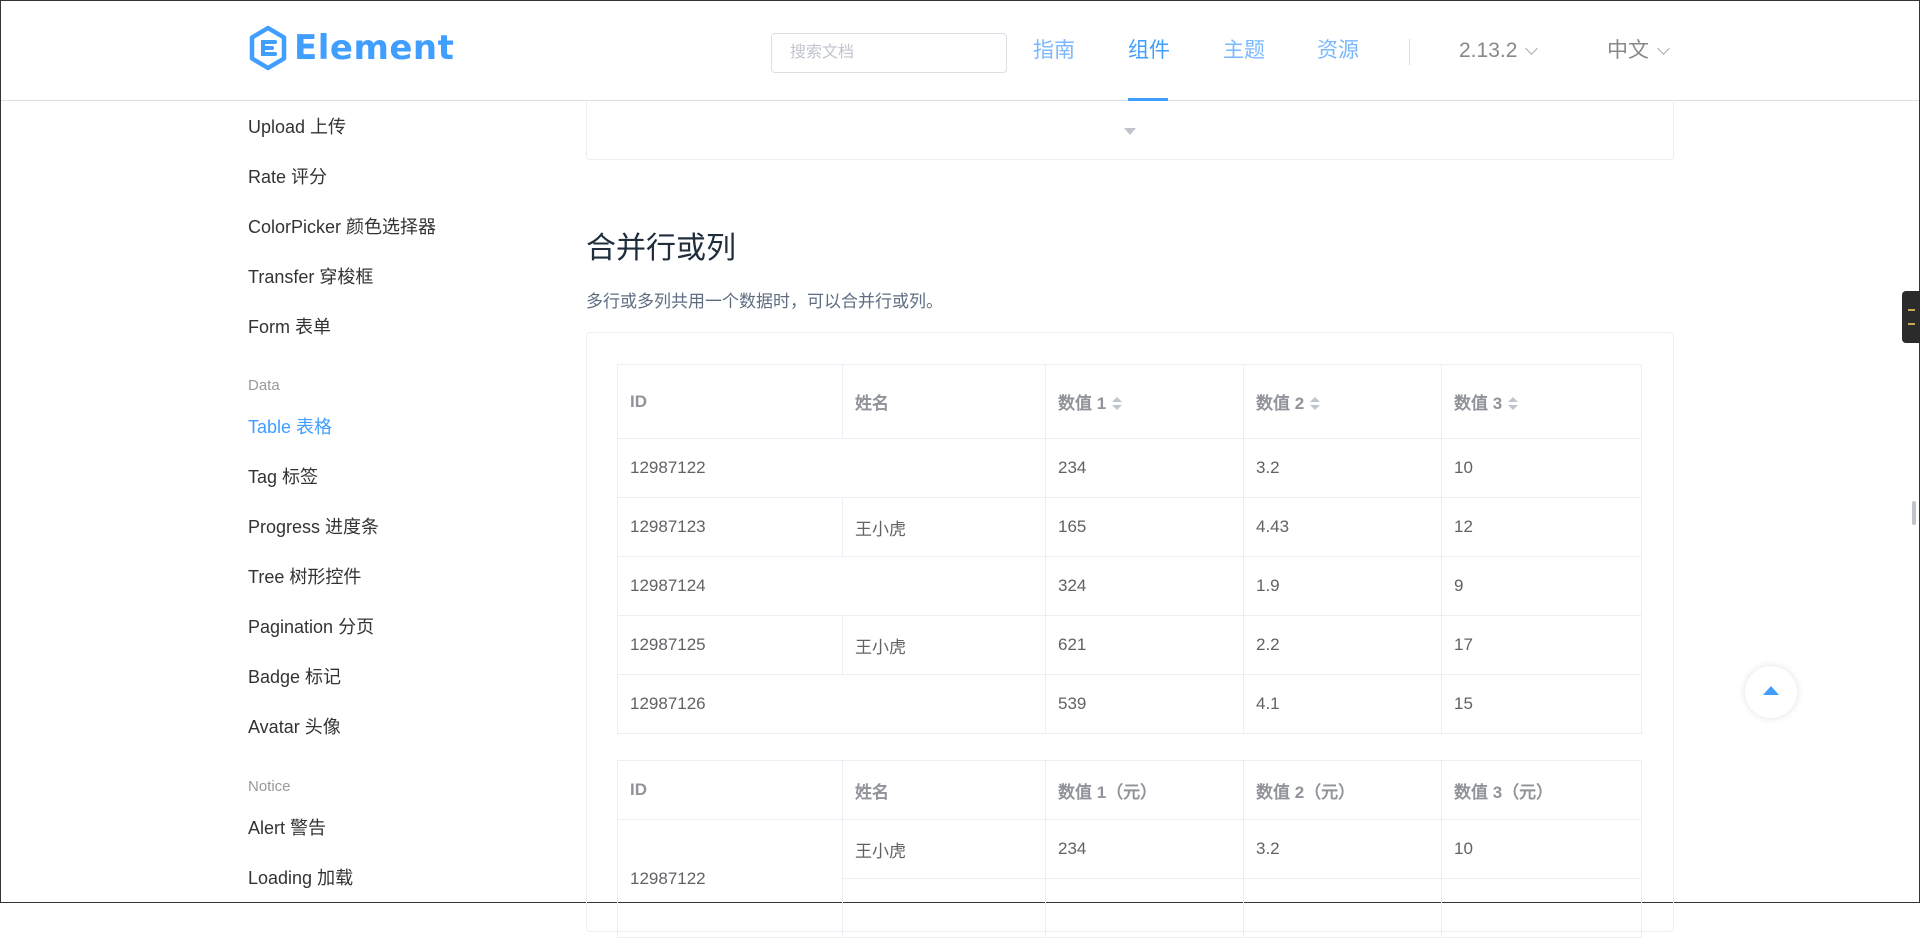 Image resolution: width=1920 pixels, height=938 pixels. What do you see at coordinates (1144, 401) in the screenshot?
I see `column-header-amount1: 数值 1` at bounding box center [1144, 401].